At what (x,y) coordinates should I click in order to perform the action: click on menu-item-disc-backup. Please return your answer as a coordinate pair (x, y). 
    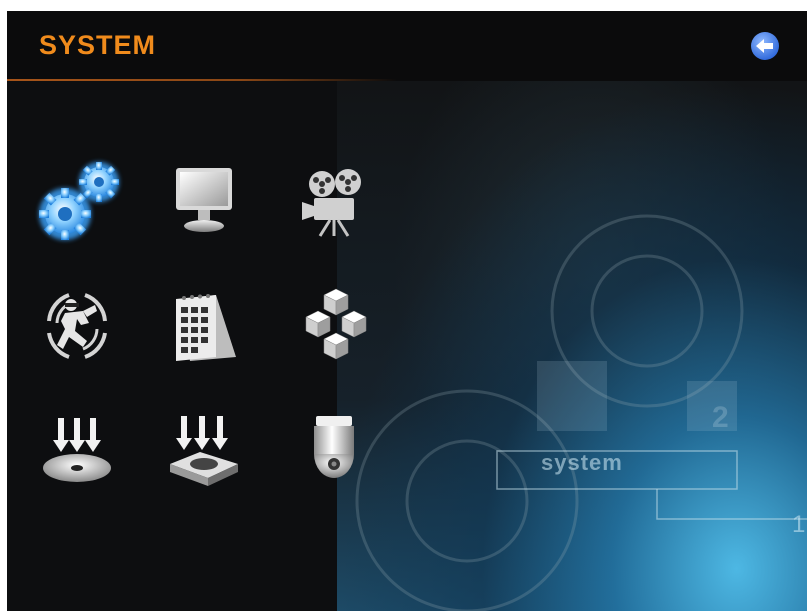
    Looking at the image, I should click on (77, 451).